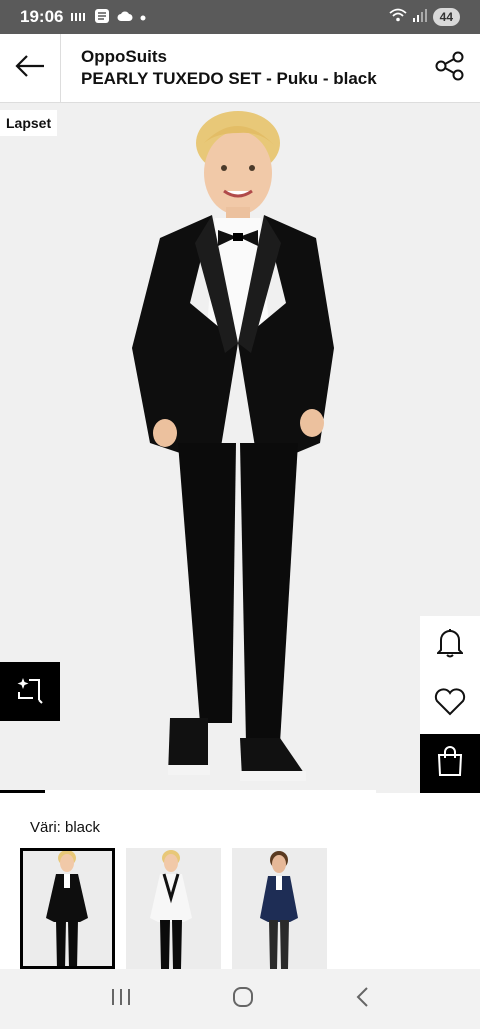 This screenshot has width=480, height=1029. Describe the element at coordinates (67, 908) in the screenshot. I see `swatch-black` at that location.